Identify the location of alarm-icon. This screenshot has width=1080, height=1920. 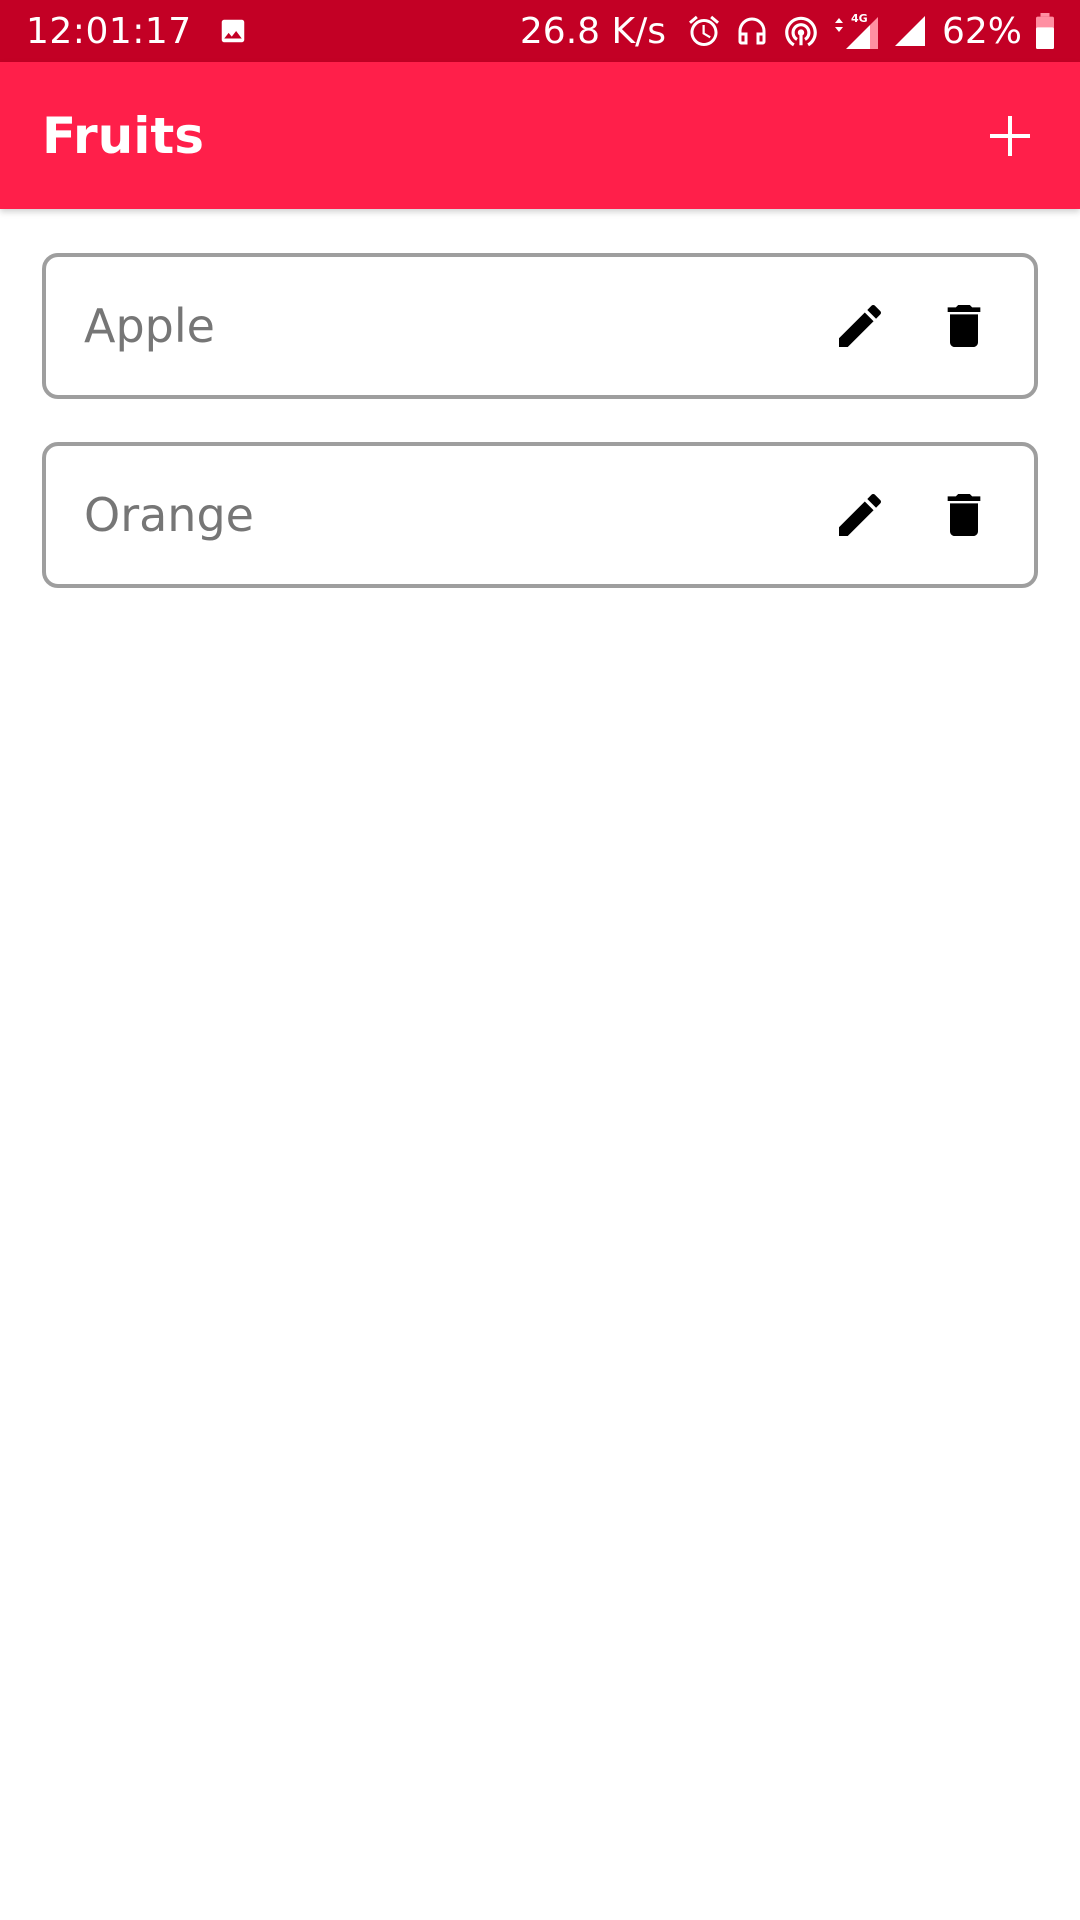
(704, 31).